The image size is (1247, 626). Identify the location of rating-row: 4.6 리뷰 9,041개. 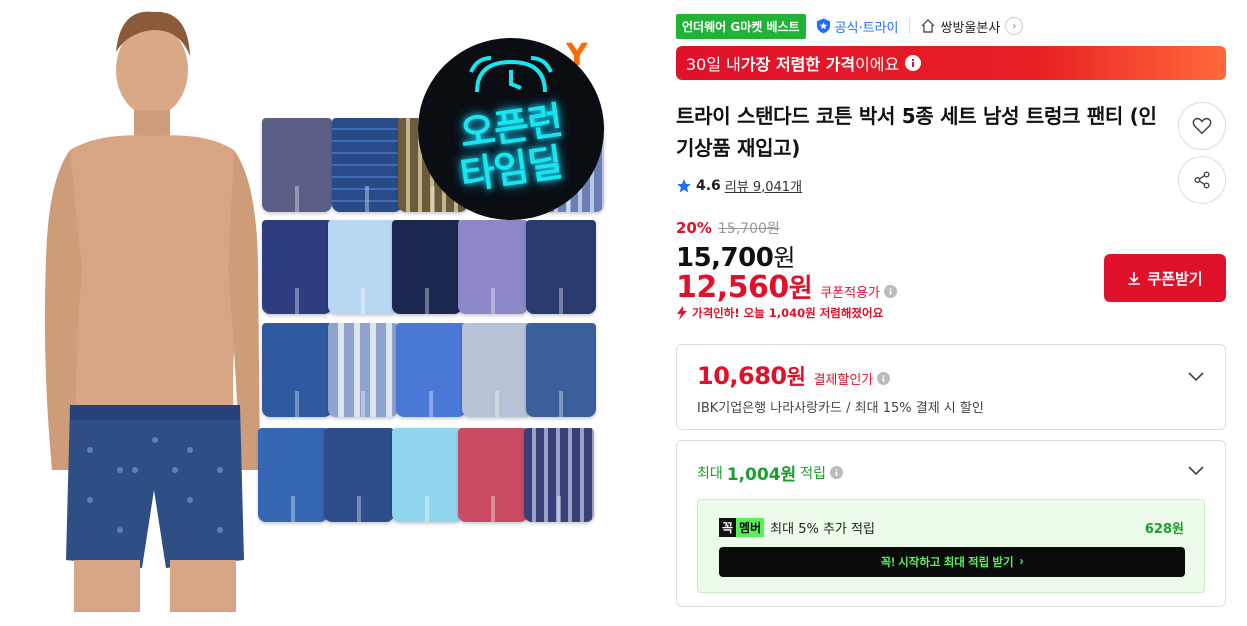
(739, 185).